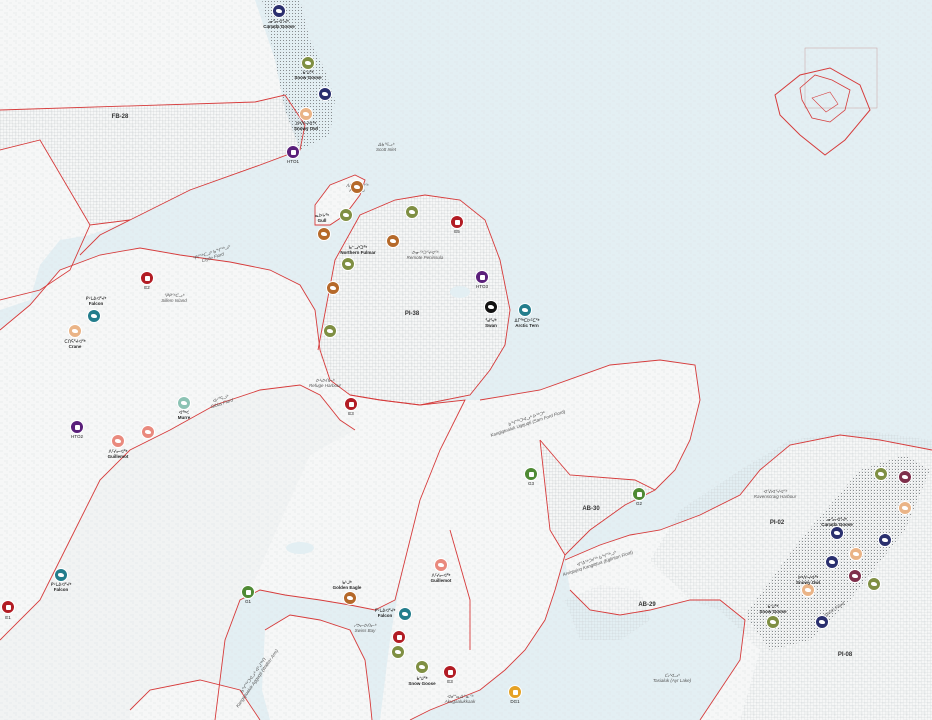  I want to click on site-marker-g3, so click(531, 474).